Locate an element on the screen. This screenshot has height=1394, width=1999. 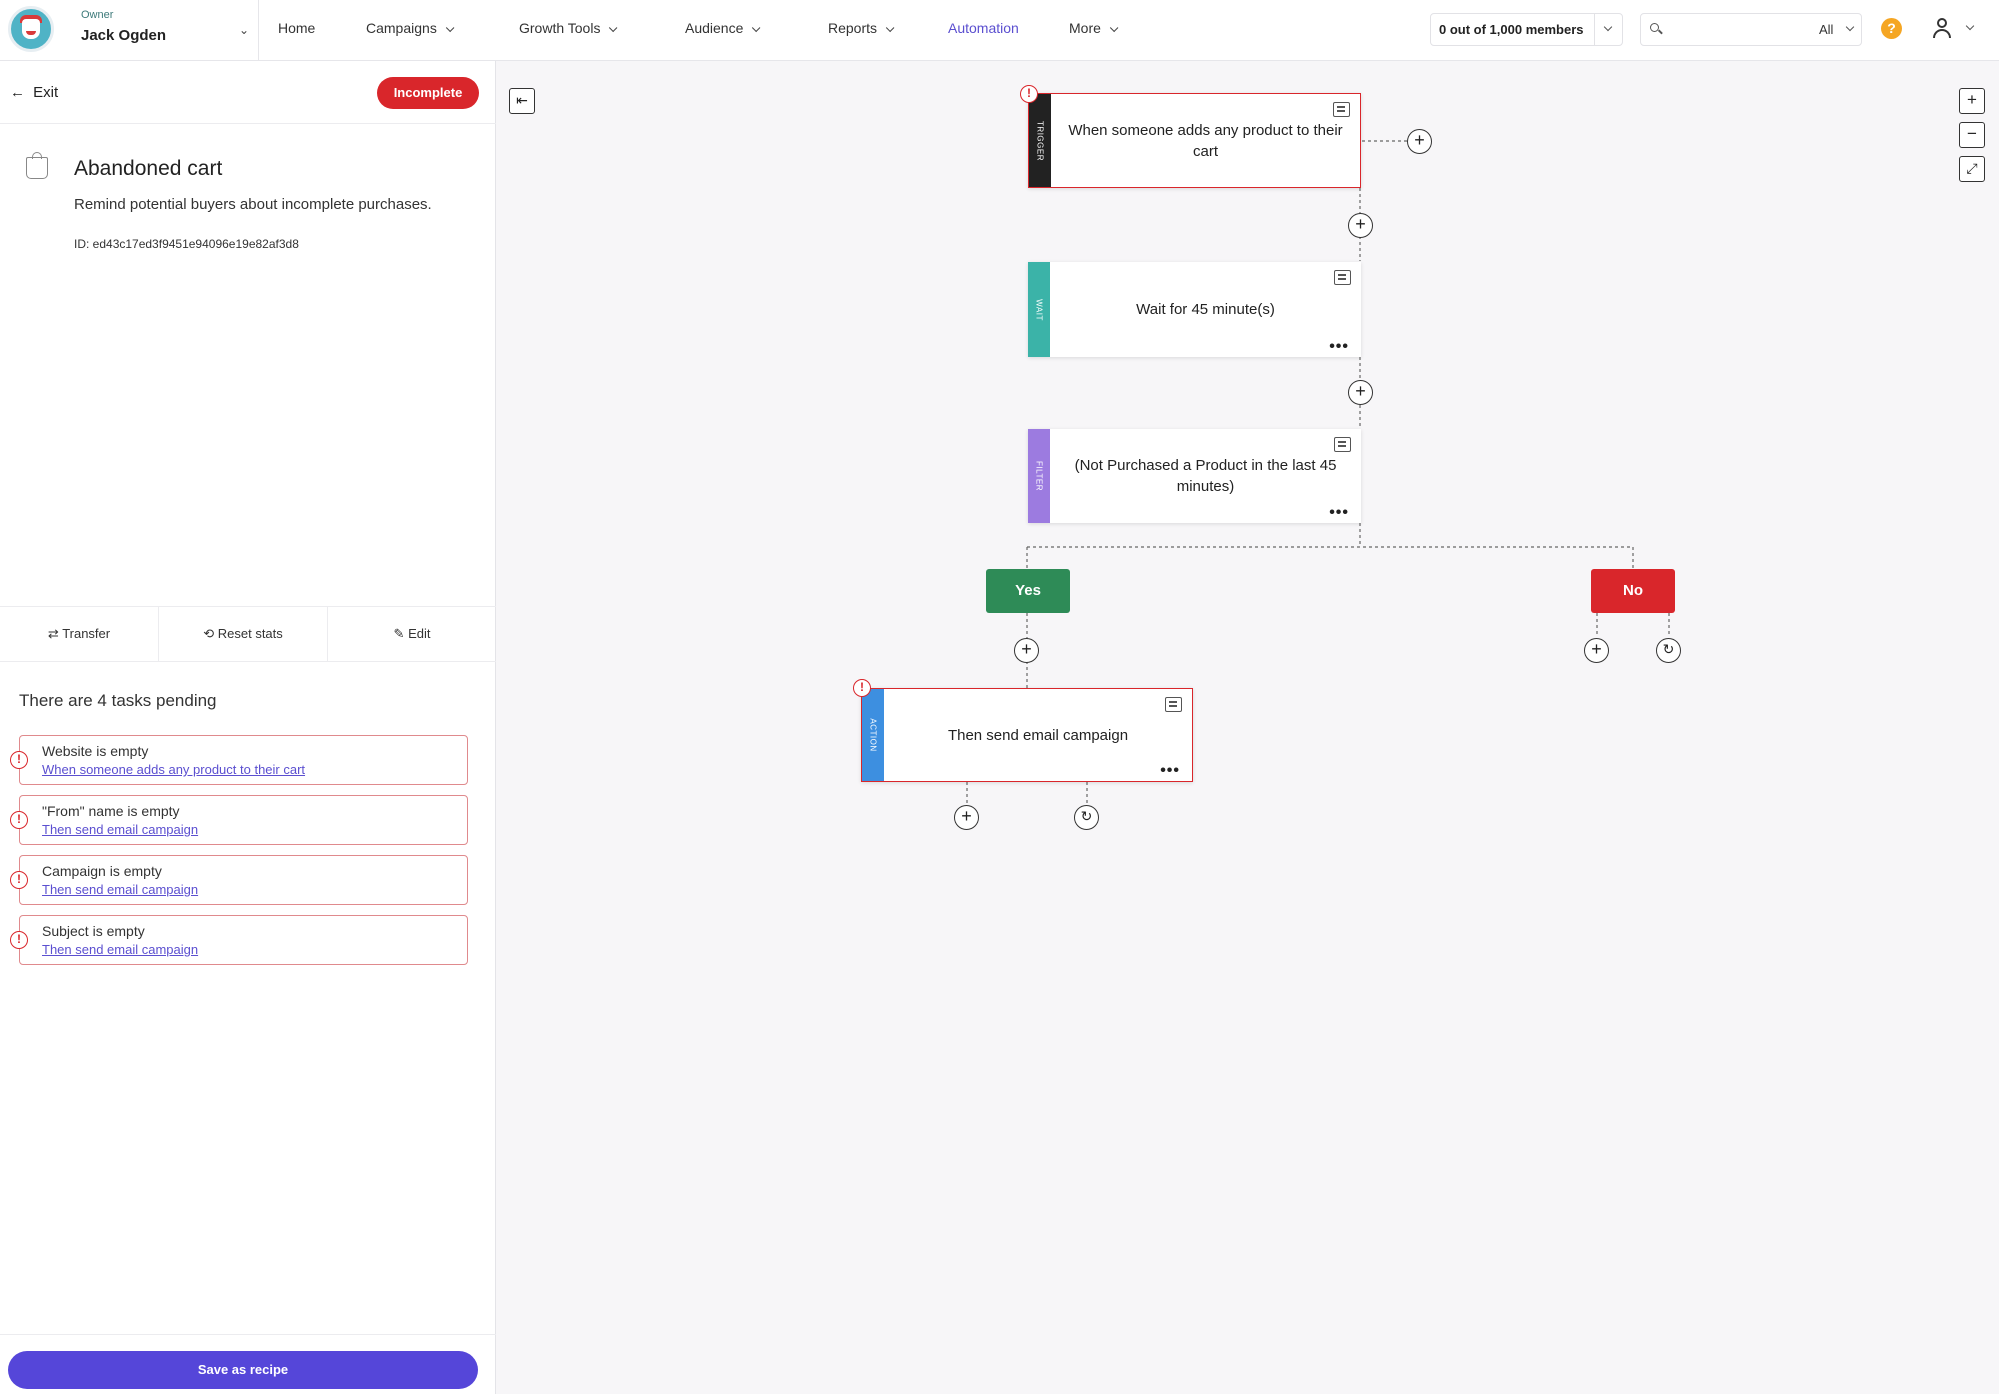
wait-node: WAIT Wait for 45 minute(s) ••• is located at coordinates (1194, 309).